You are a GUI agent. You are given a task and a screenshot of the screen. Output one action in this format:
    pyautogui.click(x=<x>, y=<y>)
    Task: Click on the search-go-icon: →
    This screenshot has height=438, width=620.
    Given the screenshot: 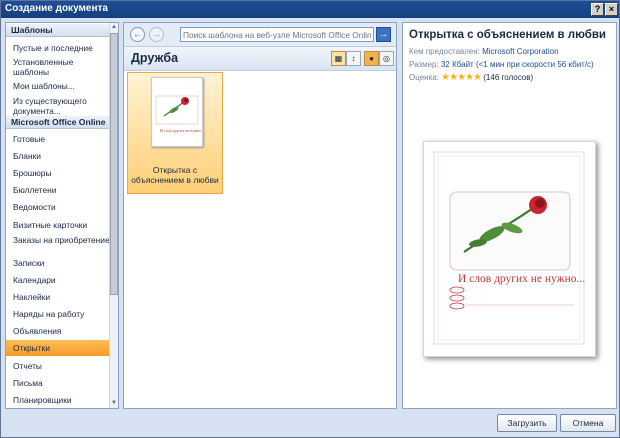 What is the action you would take?
    pyautogui.click(x=383, y=34)
    